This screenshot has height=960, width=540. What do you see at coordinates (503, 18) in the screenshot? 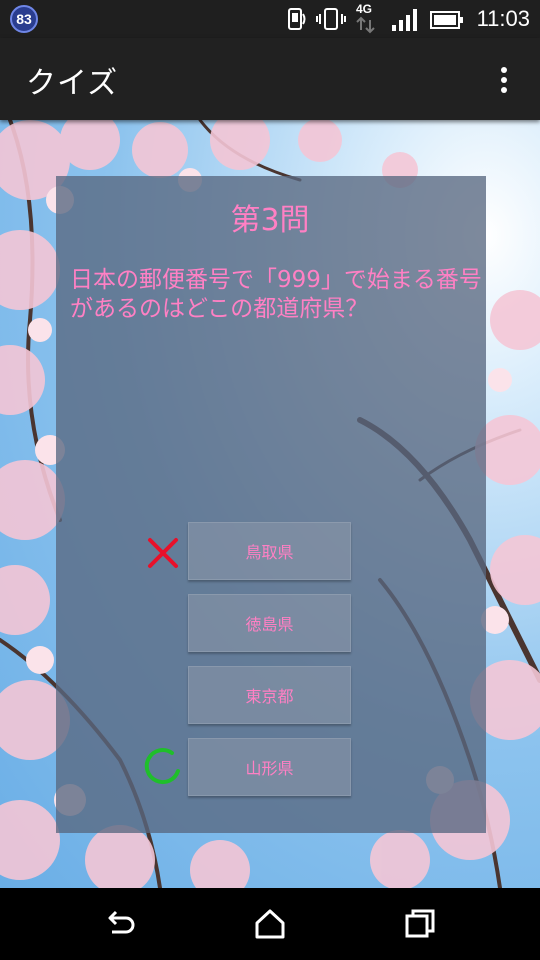
I see `clock: 11:03` at bounding box center [503, 18].